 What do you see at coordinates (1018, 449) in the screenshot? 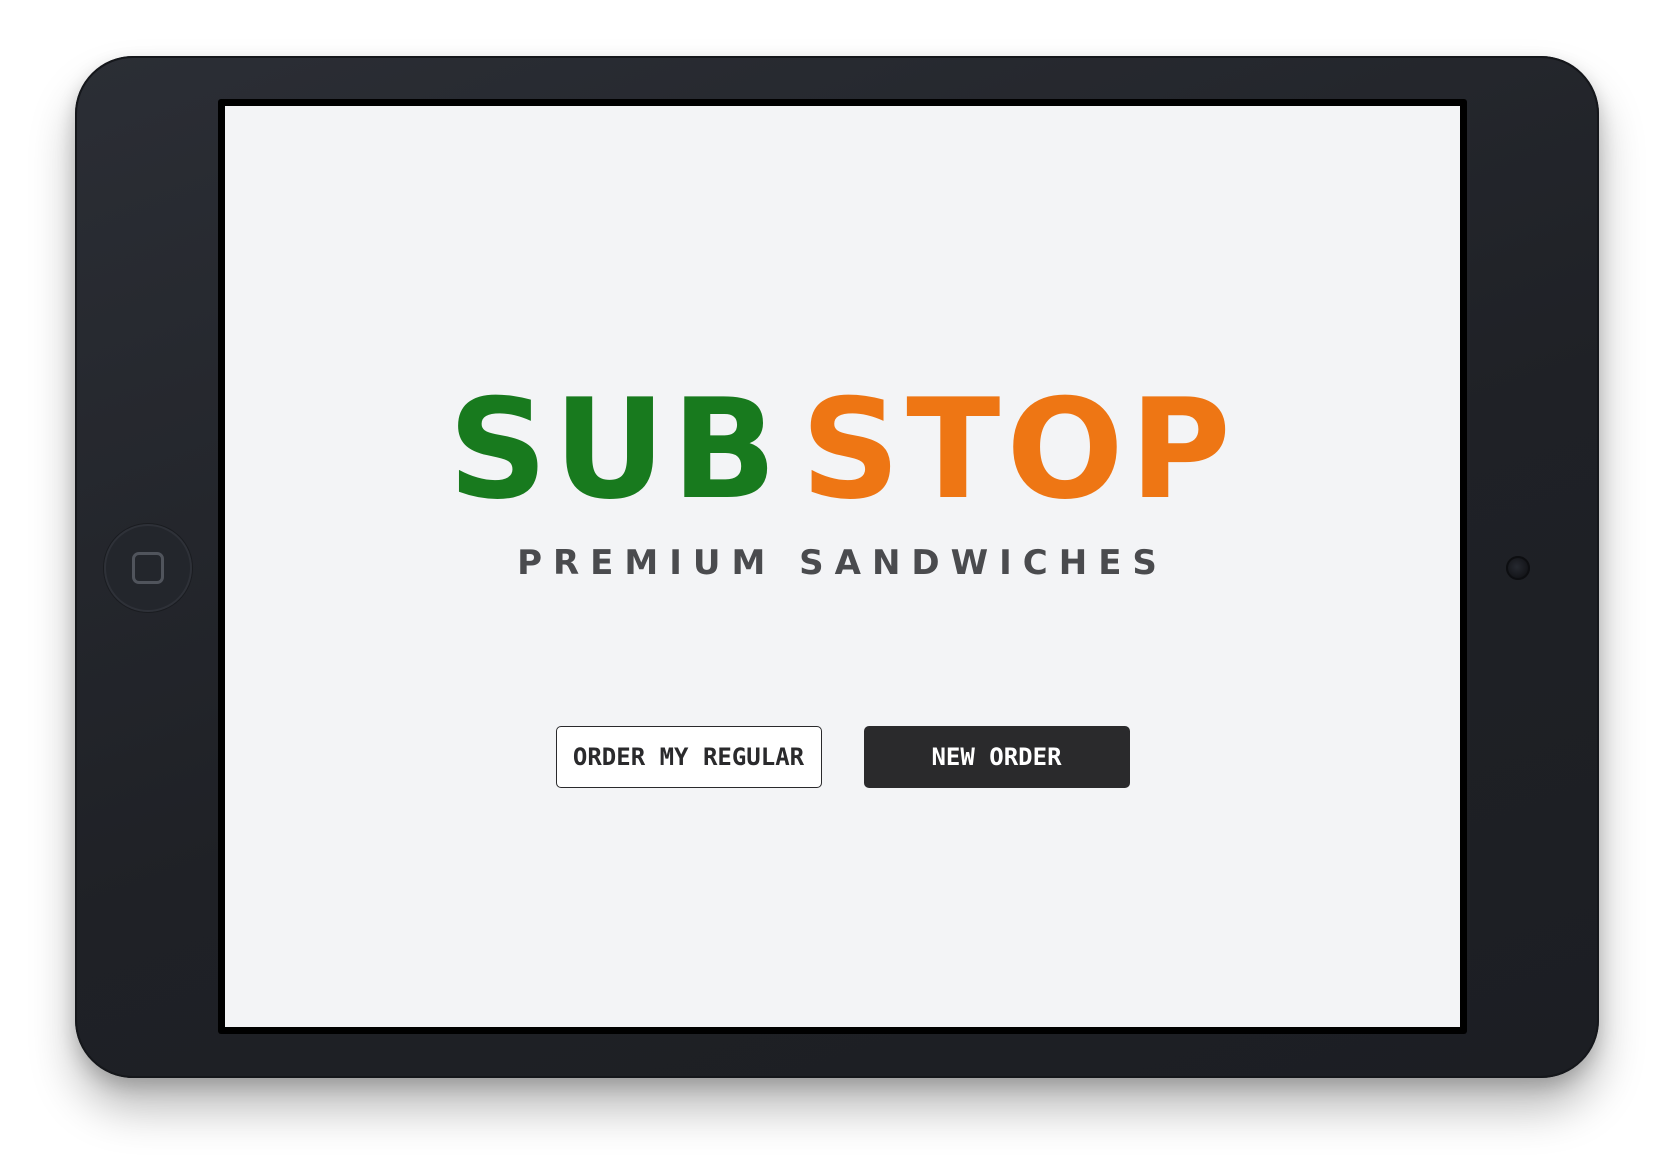
I see `logo-stop-text: STOP` at bounding box center [1018, 449].